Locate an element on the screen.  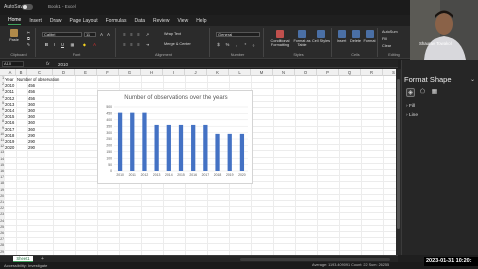
column-header-o: O is located at coordinates (306, 72).